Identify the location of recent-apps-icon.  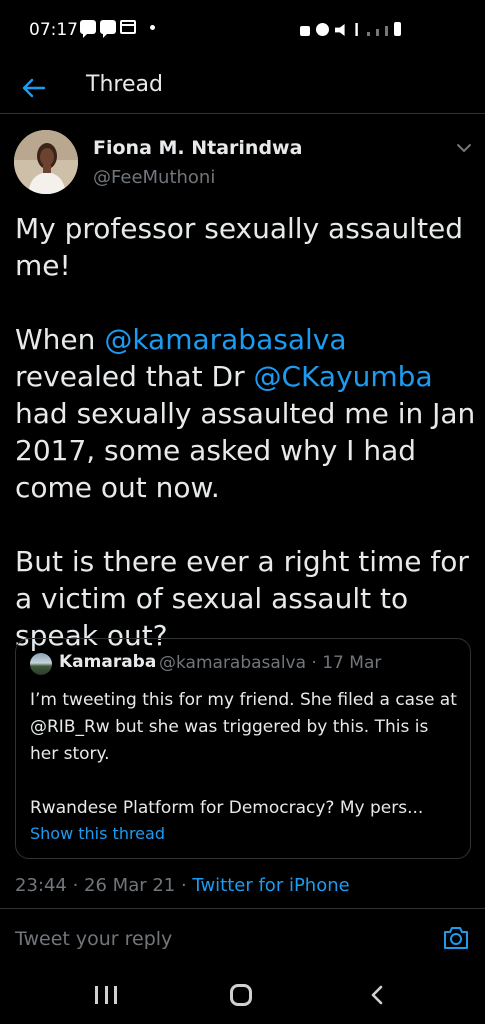
(106, 995).